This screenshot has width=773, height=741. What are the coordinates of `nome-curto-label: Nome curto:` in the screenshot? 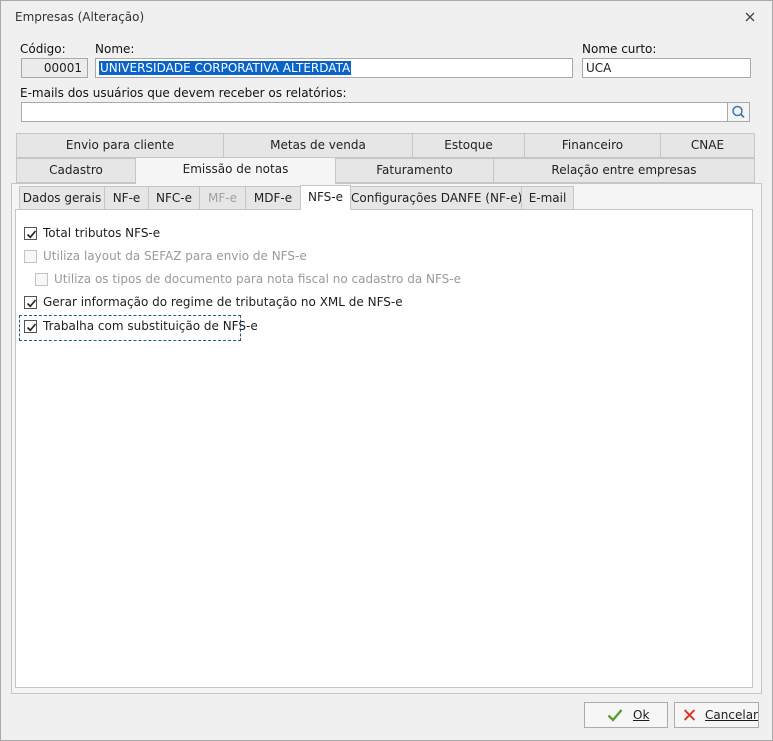 It's located at (619, 49).